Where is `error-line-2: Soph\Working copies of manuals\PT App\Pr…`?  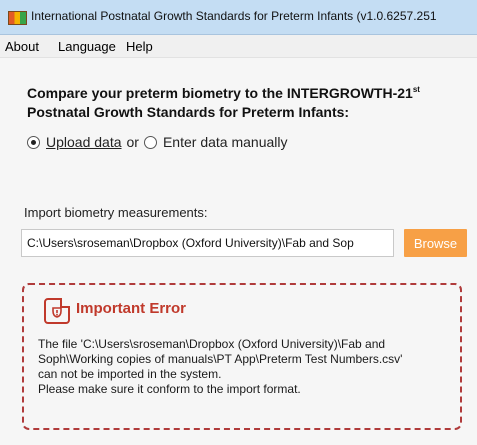
error-line-2: Soph\Working copies of manuals\PT App\Pr… is located at coordinates (220, 359).